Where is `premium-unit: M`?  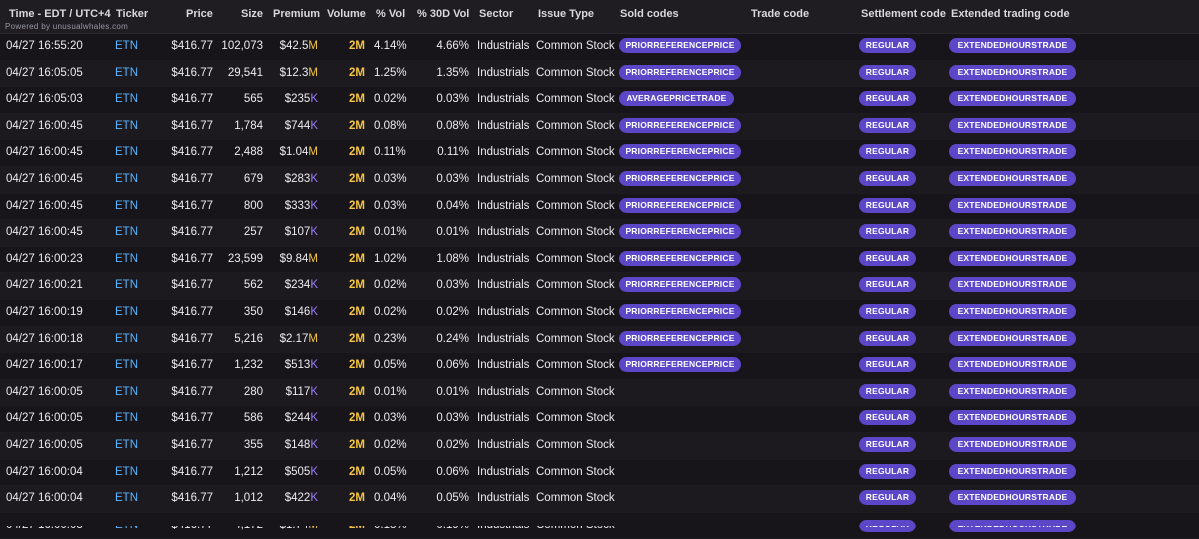 premium-unit: M is located at coordinates (313, 46).